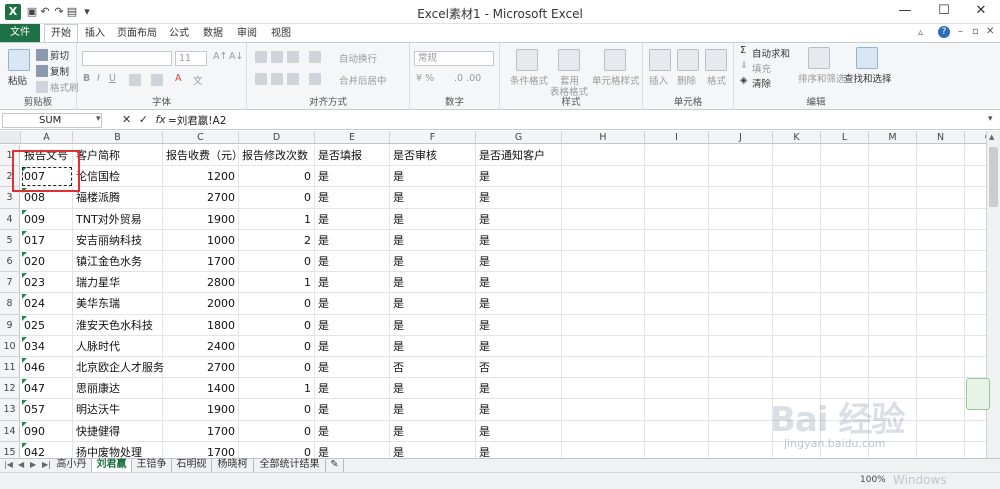 This screenshot has width=1000, height=489. What do you see at coordinates (47, 219) in the screenshot?
I see `table-cell: 009` at bounding box center [47, 219].